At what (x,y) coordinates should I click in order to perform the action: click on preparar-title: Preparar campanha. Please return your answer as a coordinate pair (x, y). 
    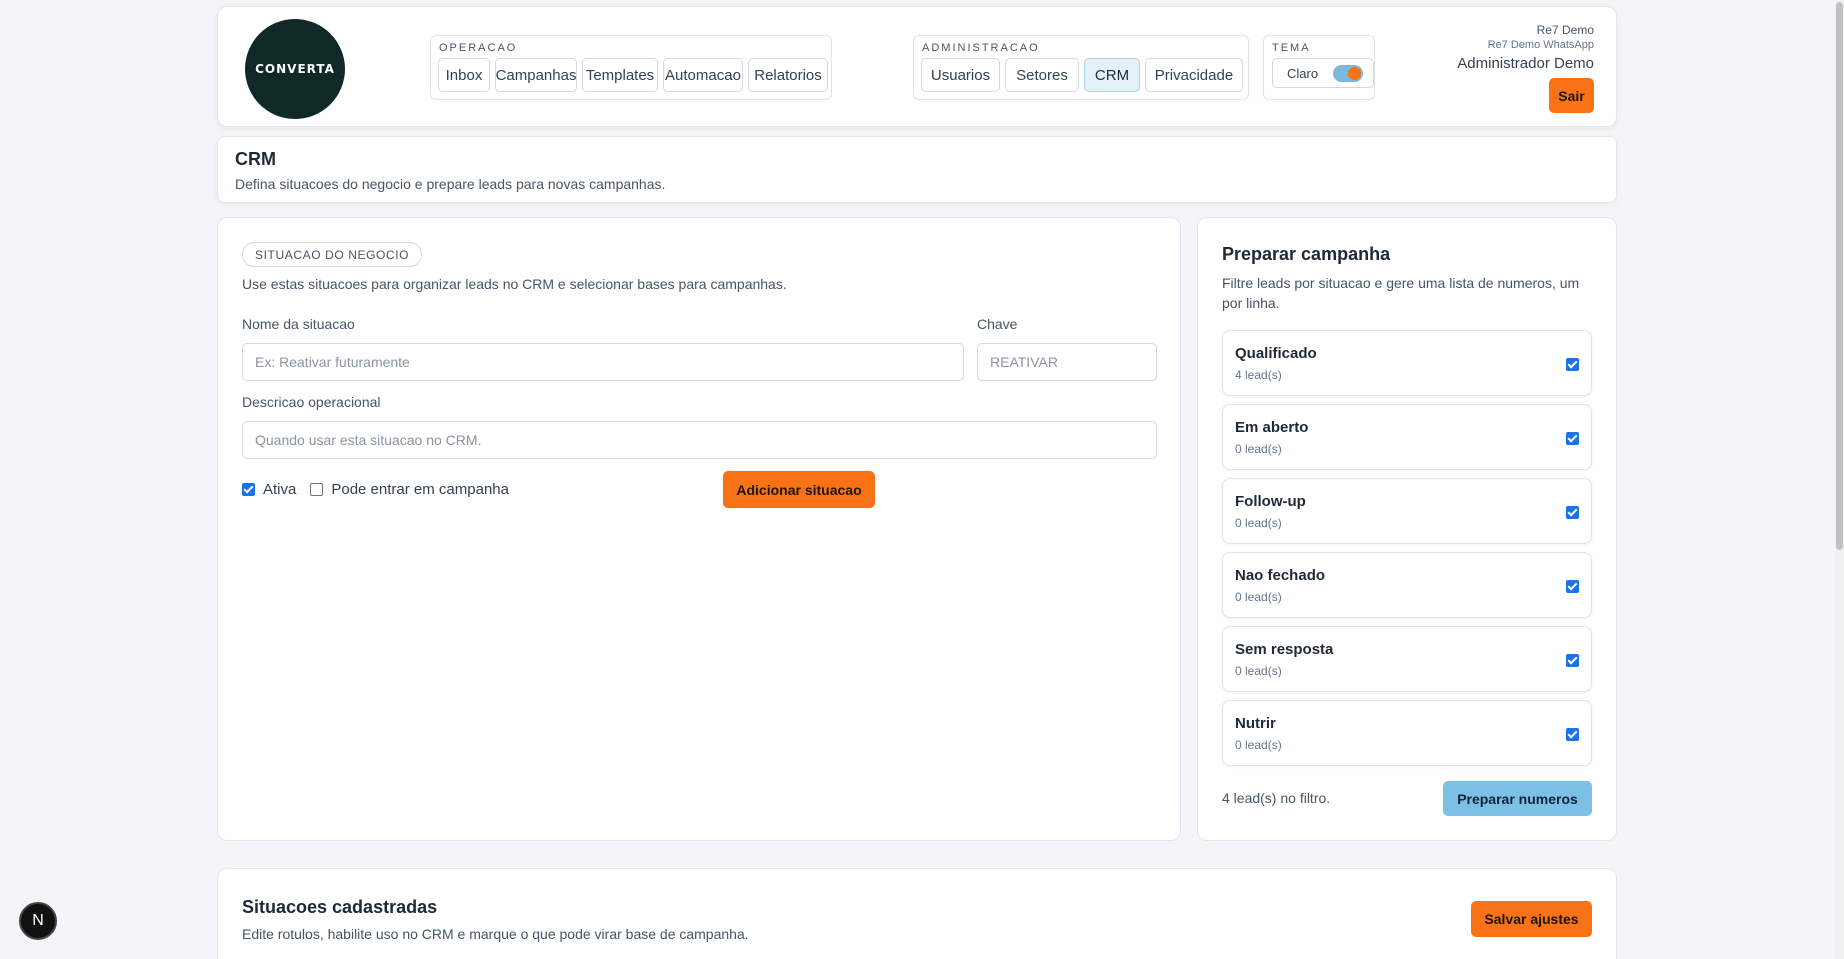
    Looking at the image, I should click on (1306, 254).